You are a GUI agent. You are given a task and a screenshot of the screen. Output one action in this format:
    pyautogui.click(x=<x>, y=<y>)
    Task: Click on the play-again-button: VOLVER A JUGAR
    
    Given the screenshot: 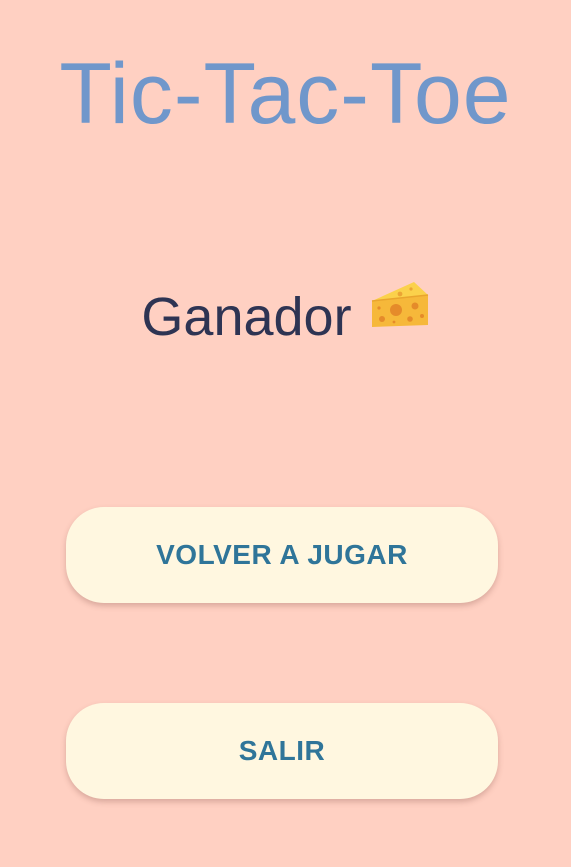 What is the action you would take?
    pyautogui.click(x=282, y=555)
    